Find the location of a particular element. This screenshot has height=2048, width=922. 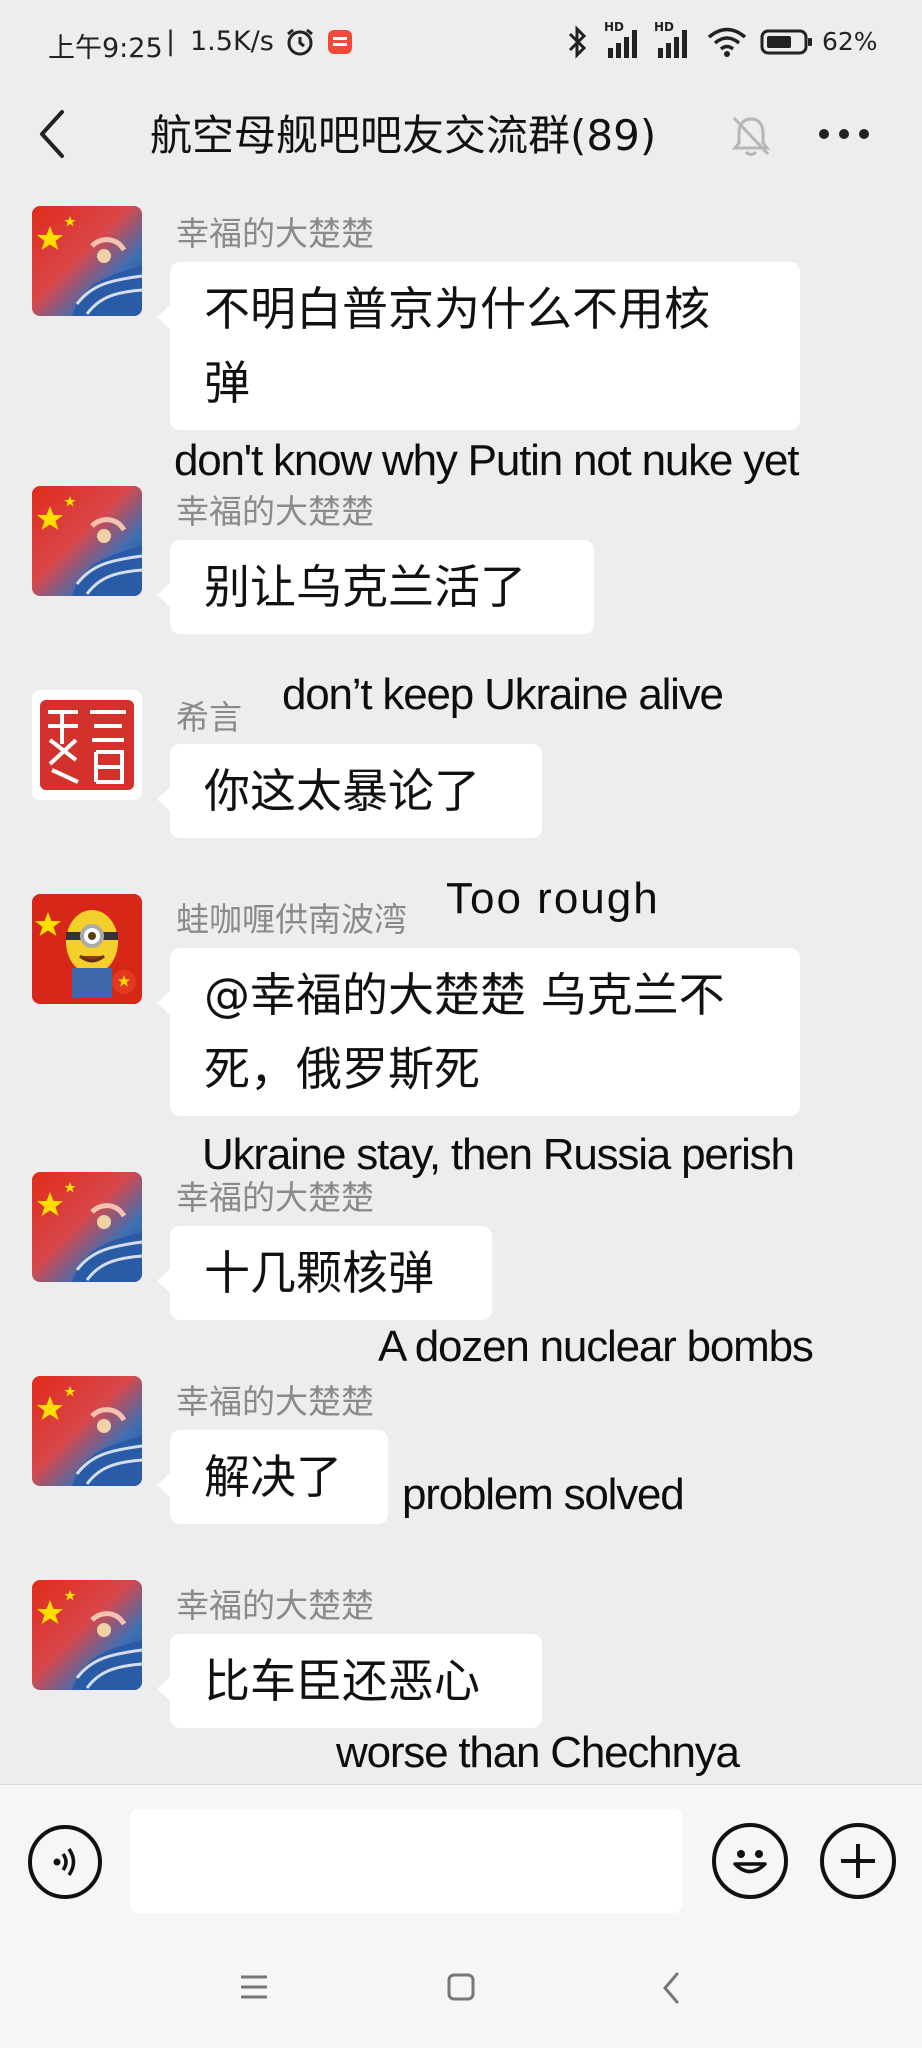

message-text-line: 十几颗核弹 is located at coordinates (319, 1273).